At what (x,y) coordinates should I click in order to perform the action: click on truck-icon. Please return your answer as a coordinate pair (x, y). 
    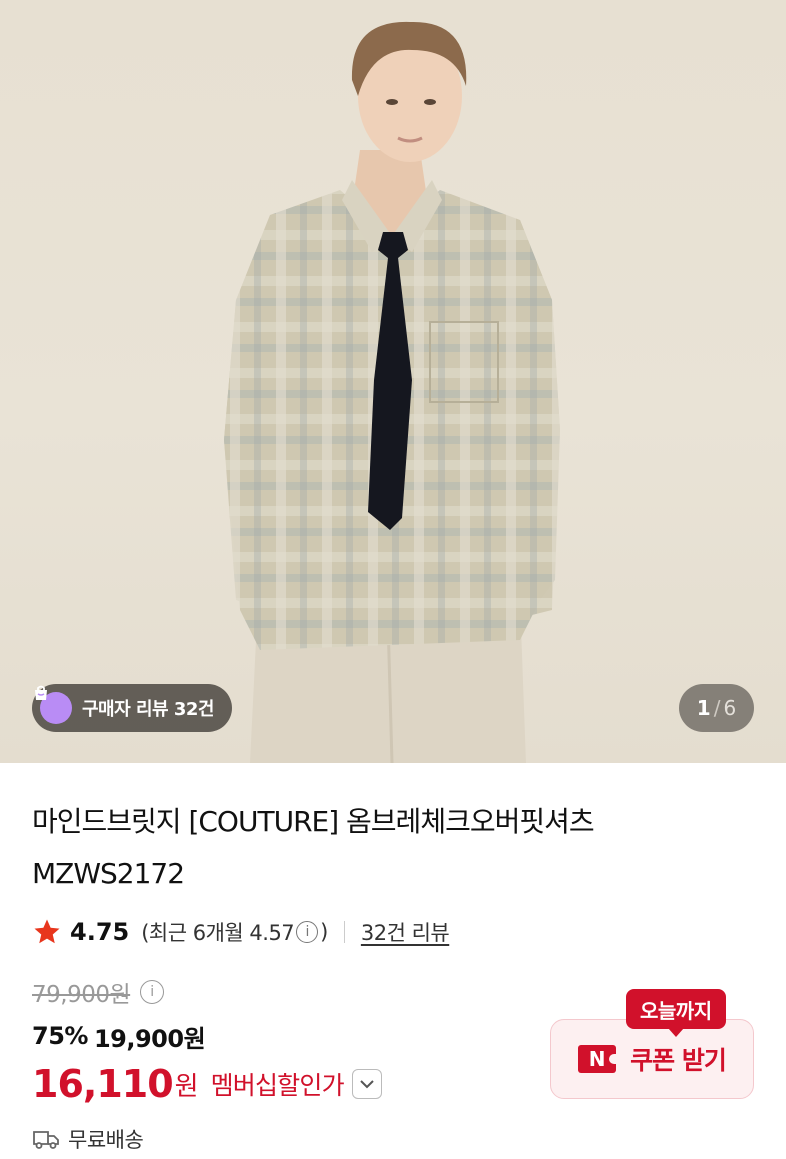
    Looking at the image, I should click on (46, 1140).